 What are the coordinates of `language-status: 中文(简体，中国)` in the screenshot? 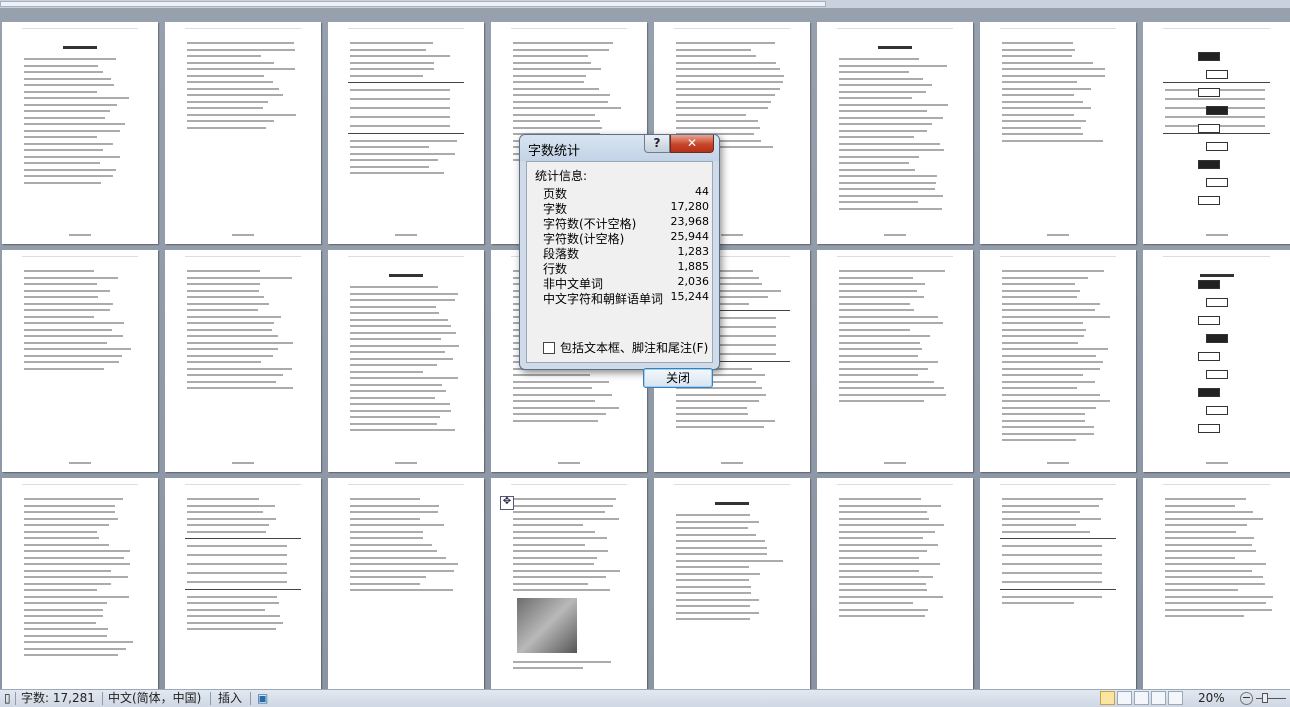 It's located at (154, 698).